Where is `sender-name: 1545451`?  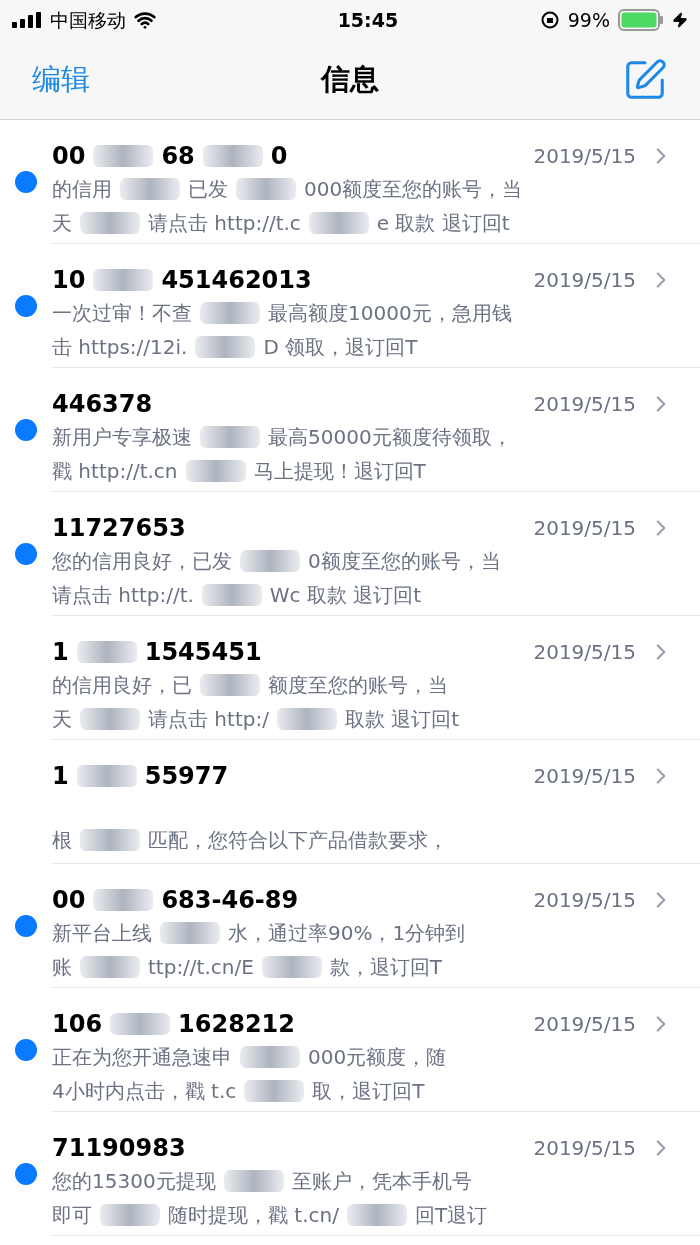 sender-name: 1545451 is located at coordinates (203, 652).